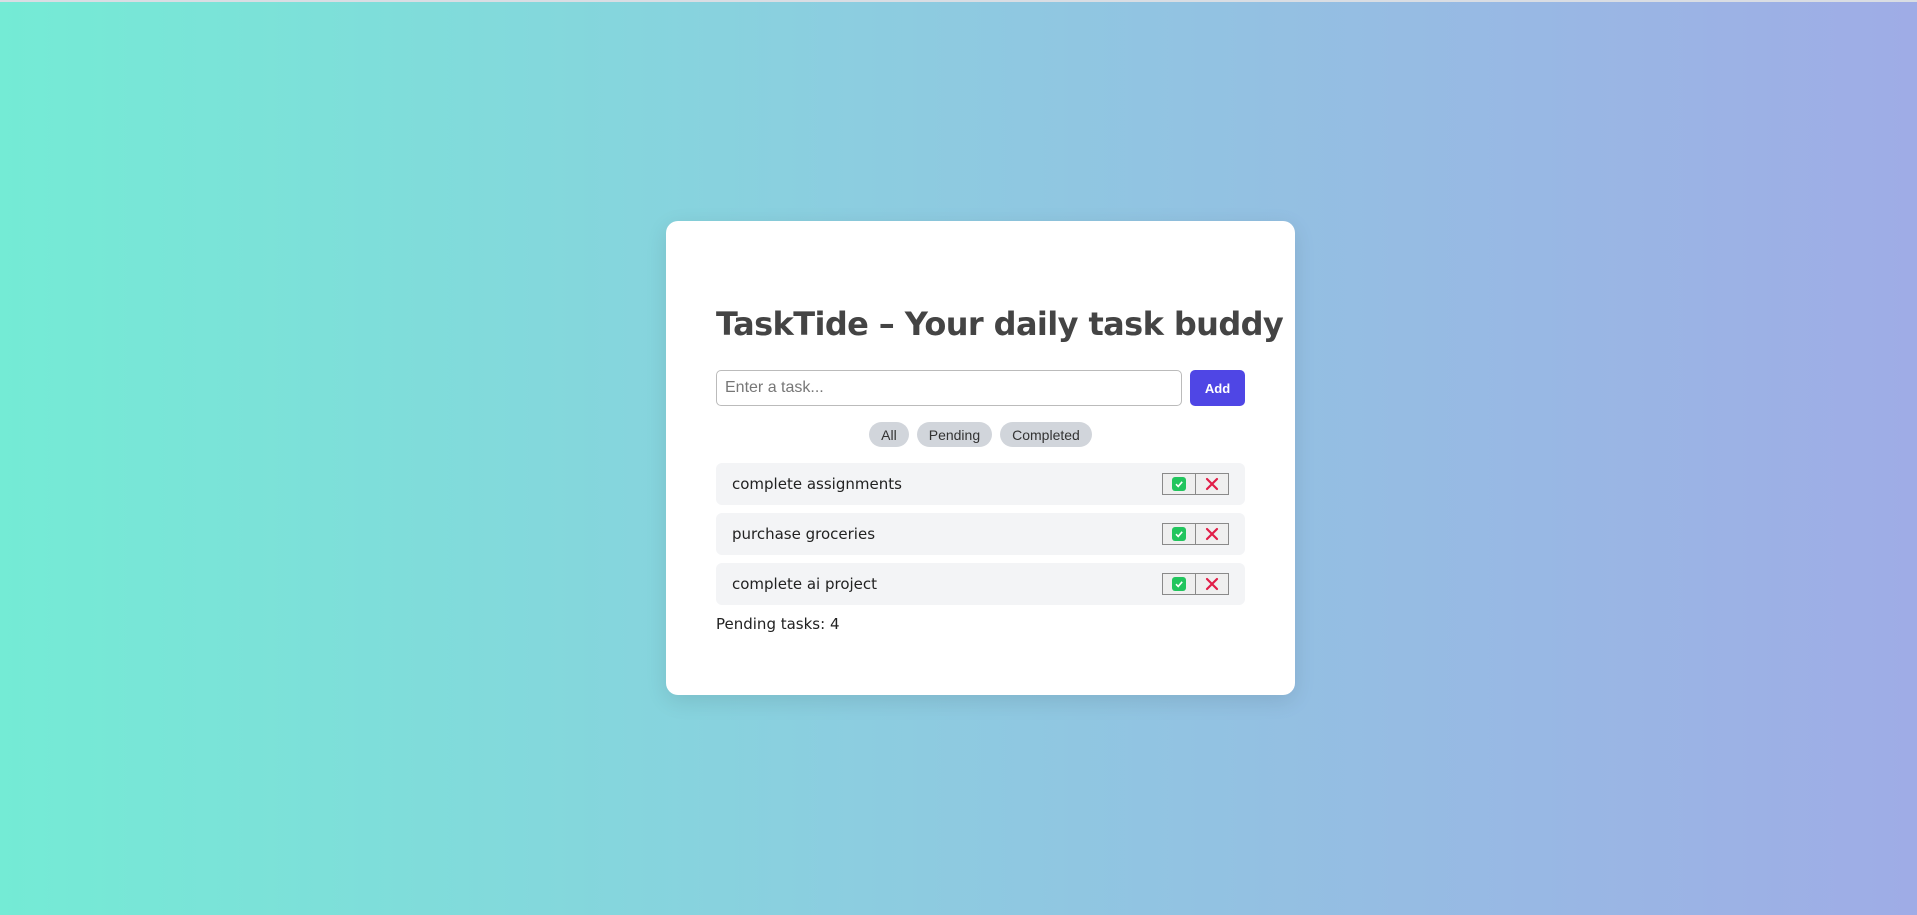 Image resolution: width=1917 pixels, height=915 pixels. I want to click on page-title: TaskTide – Your daily task buddy, so click(1000, 324).